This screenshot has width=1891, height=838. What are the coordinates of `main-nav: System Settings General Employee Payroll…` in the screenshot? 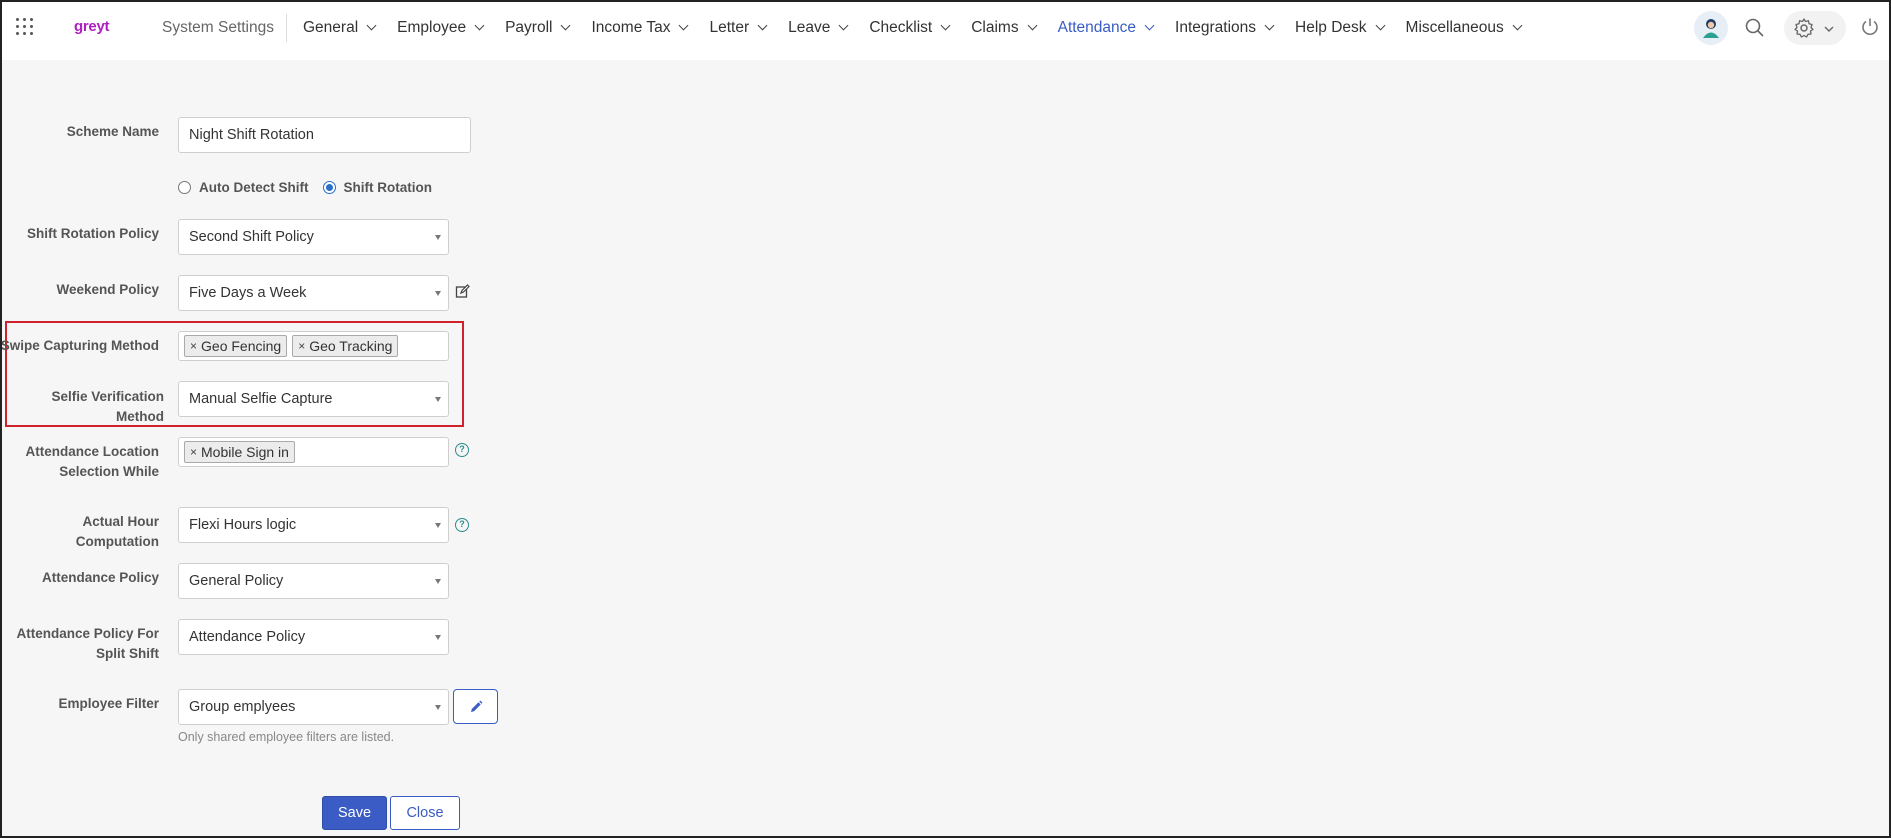 It's located at (852, 28).